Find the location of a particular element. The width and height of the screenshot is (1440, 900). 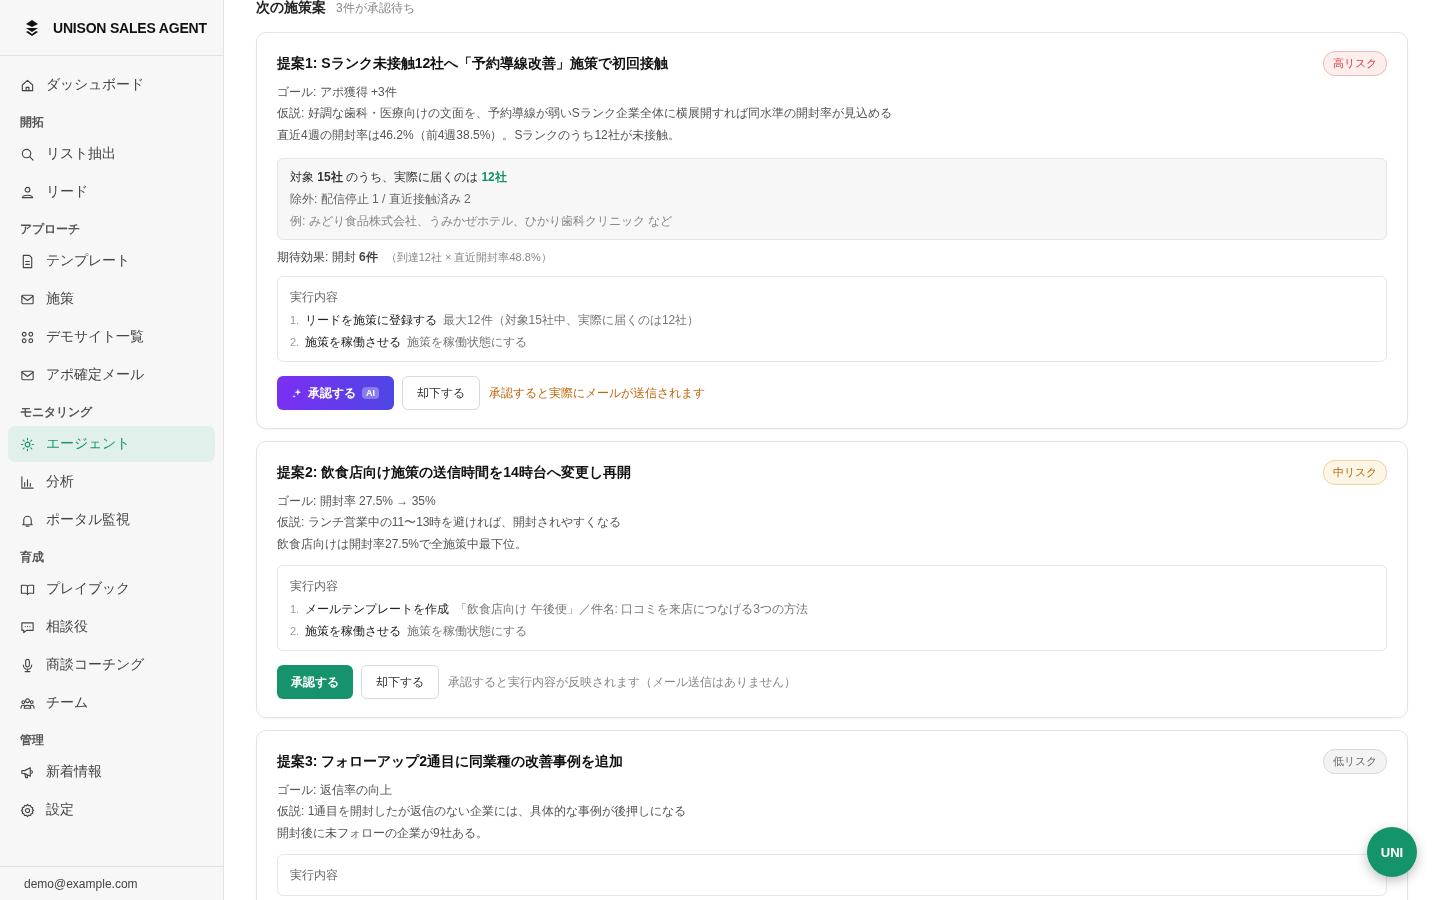

nav-item: アポ確定メール is located at coordinates (111, 375).